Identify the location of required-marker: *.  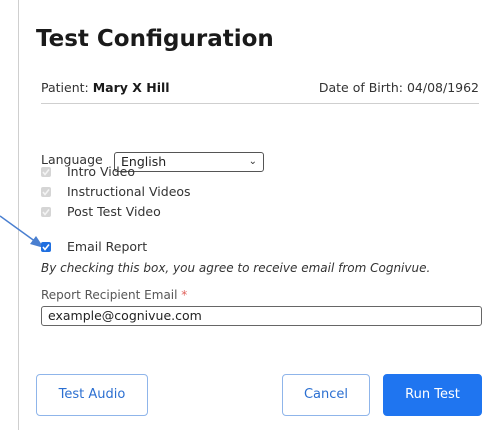
(184, 295).